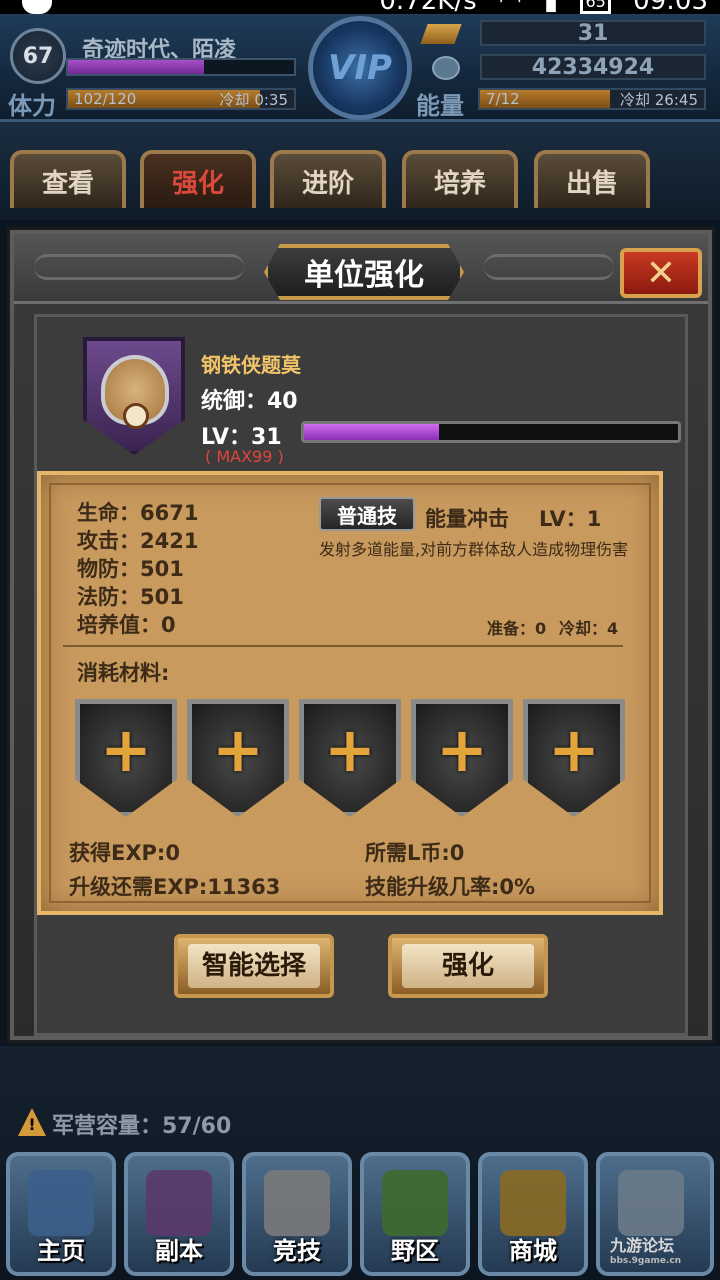 Image resolution: width=720 pixels, height=1280 pixels. What do you see at coordinates (244, 456) in the screenshot?
I see `hero-max-level: ( MAX99 )` at bounding box center [244, 456].